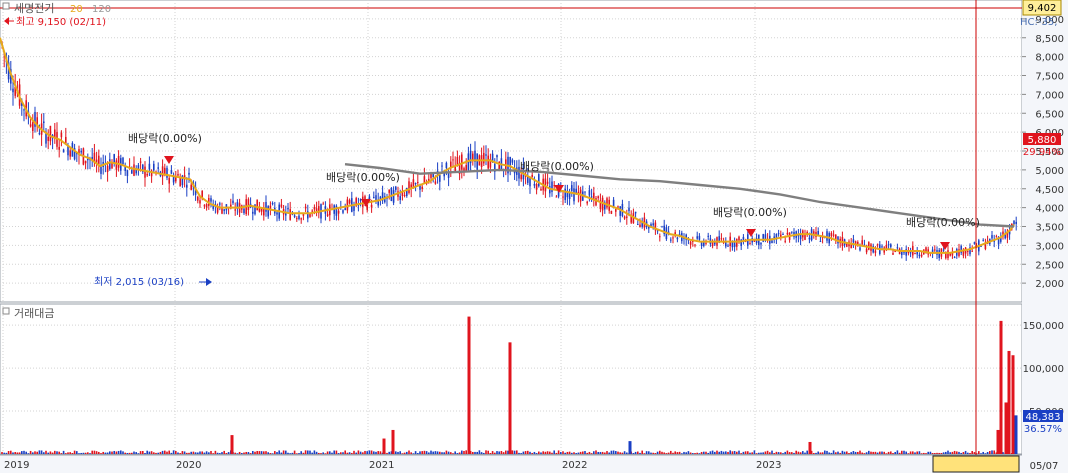 Image resolution: width=1068 pixels, height=473 pixels. Describe the element at coordinates (750, 212) in the screenshot. I see `dividend-label: 배당락(0.00%)` at that location.